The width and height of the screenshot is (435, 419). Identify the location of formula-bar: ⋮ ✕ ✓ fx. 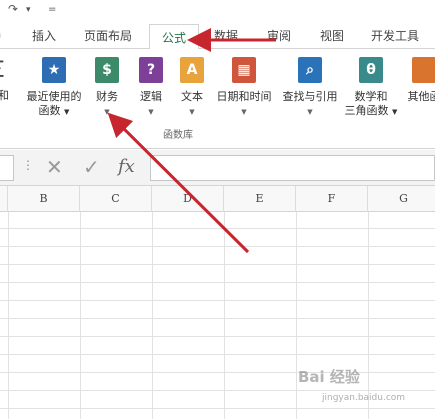
(217, 168).